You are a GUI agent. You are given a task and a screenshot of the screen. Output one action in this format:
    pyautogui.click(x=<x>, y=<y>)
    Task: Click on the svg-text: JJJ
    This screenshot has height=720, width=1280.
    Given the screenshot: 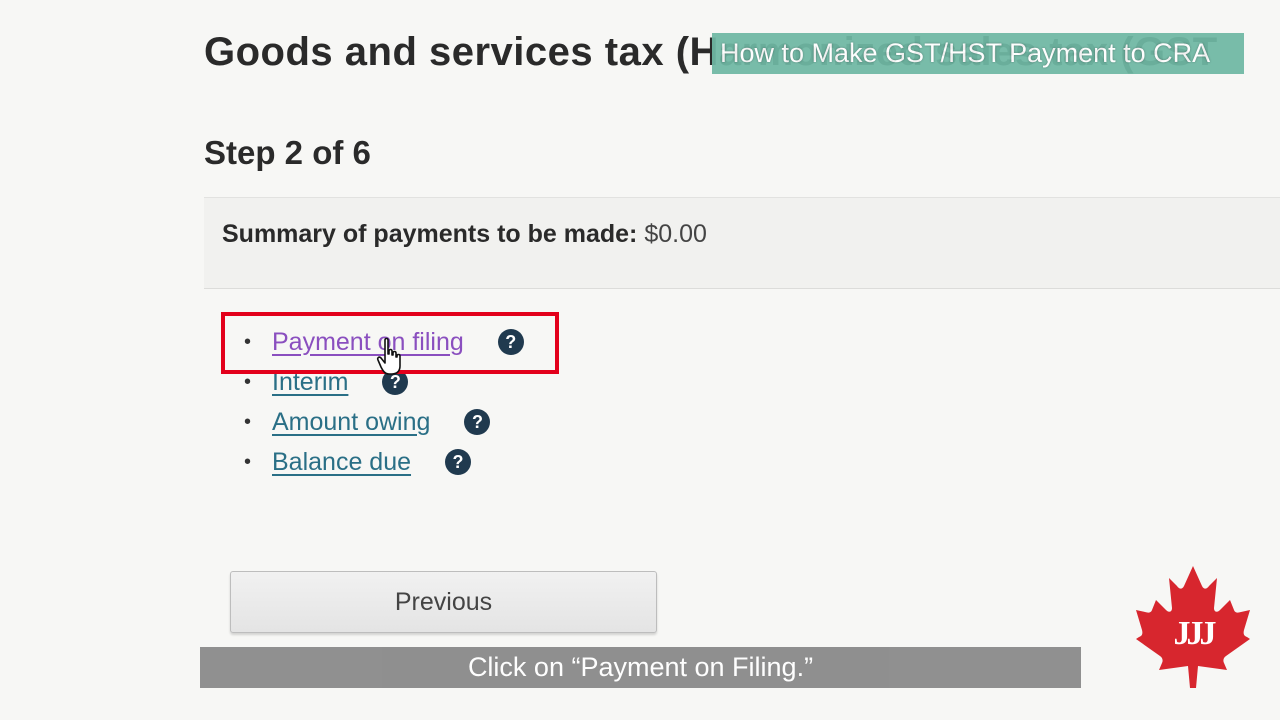 What is the action you would take?
    pyautogui.click(x=1195, y=633)
    